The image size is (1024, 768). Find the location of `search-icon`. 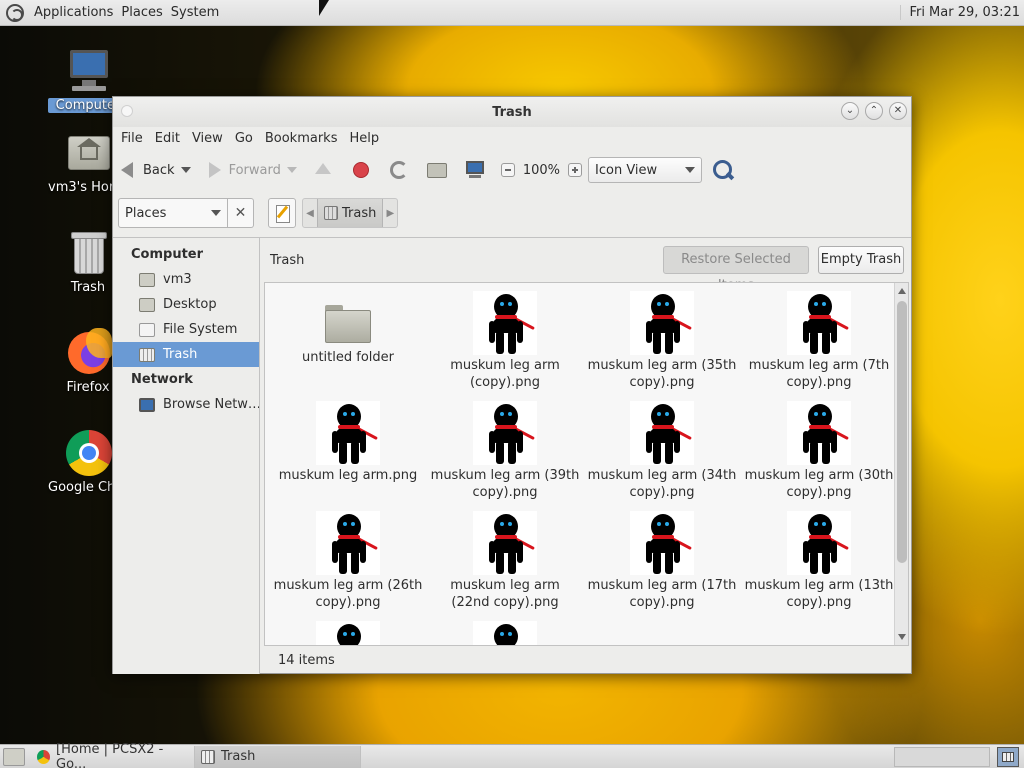

search-icon is located at coordinates (723, 170).